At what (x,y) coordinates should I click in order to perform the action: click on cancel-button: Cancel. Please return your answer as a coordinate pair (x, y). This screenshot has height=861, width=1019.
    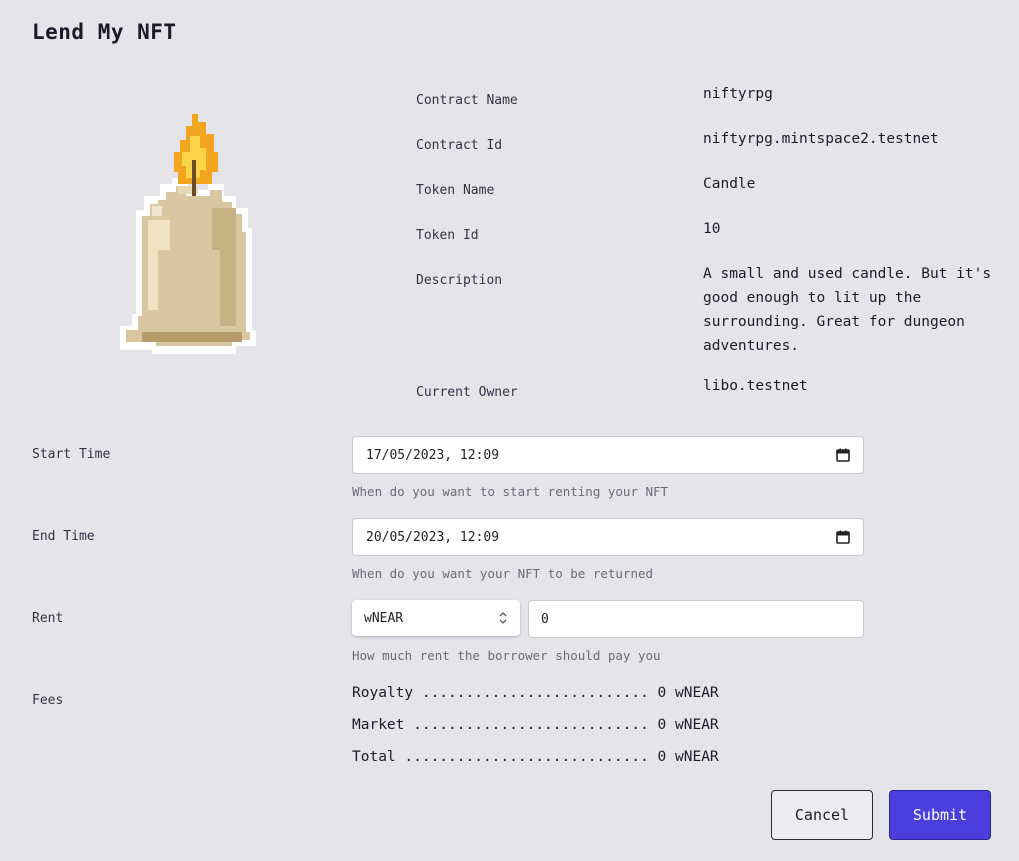
    Looking at the image, I should click on (822, 815).